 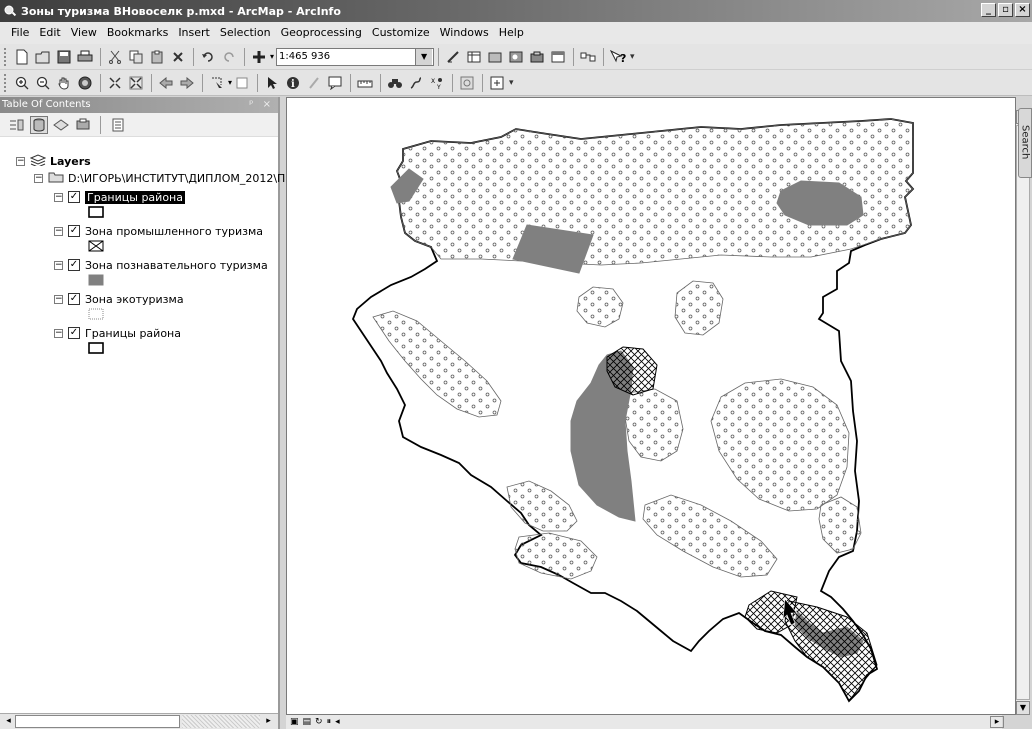 What do you see at coordinates (61, 125) in the screenshot?
I see `list-by-visibility-icon` at bounding box center [61, 125].